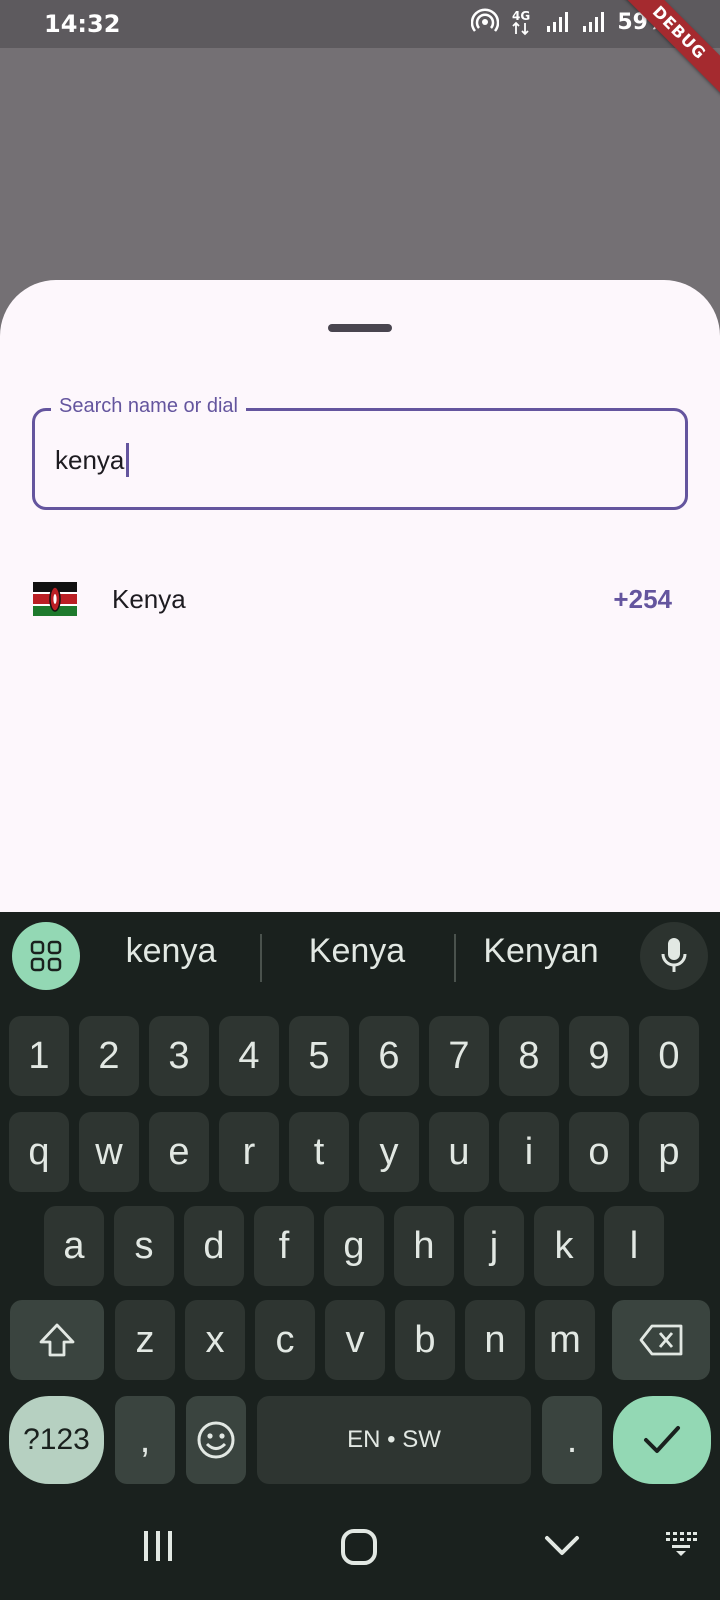 This screenshot has width=720, height=1600. I want to click on letter-key-v: v, so click(355, 1340).